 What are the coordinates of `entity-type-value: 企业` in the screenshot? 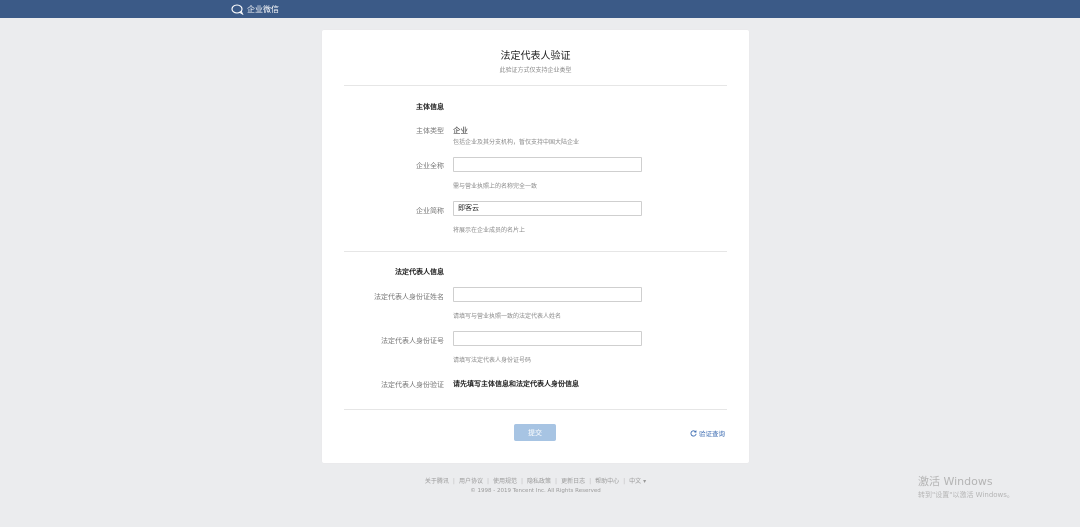 It's located at (460, 130).